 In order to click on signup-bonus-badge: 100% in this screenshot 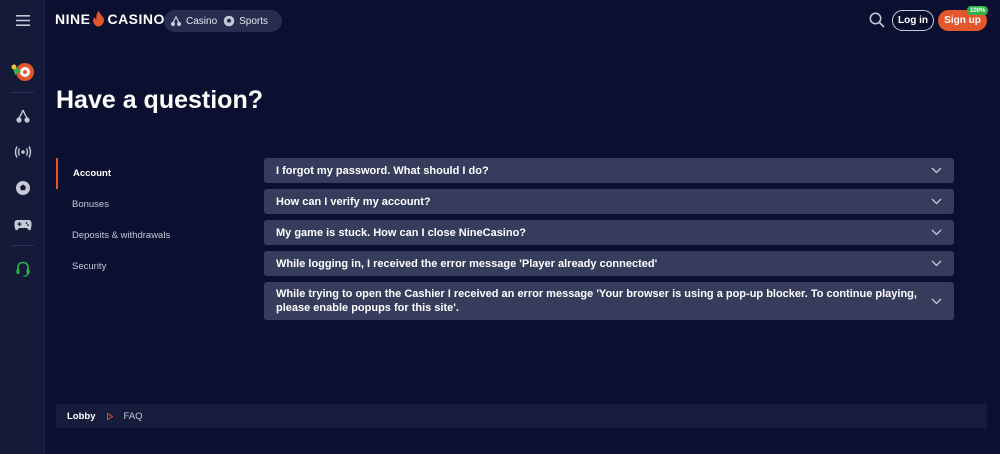, I will do `click(978, 10)`.